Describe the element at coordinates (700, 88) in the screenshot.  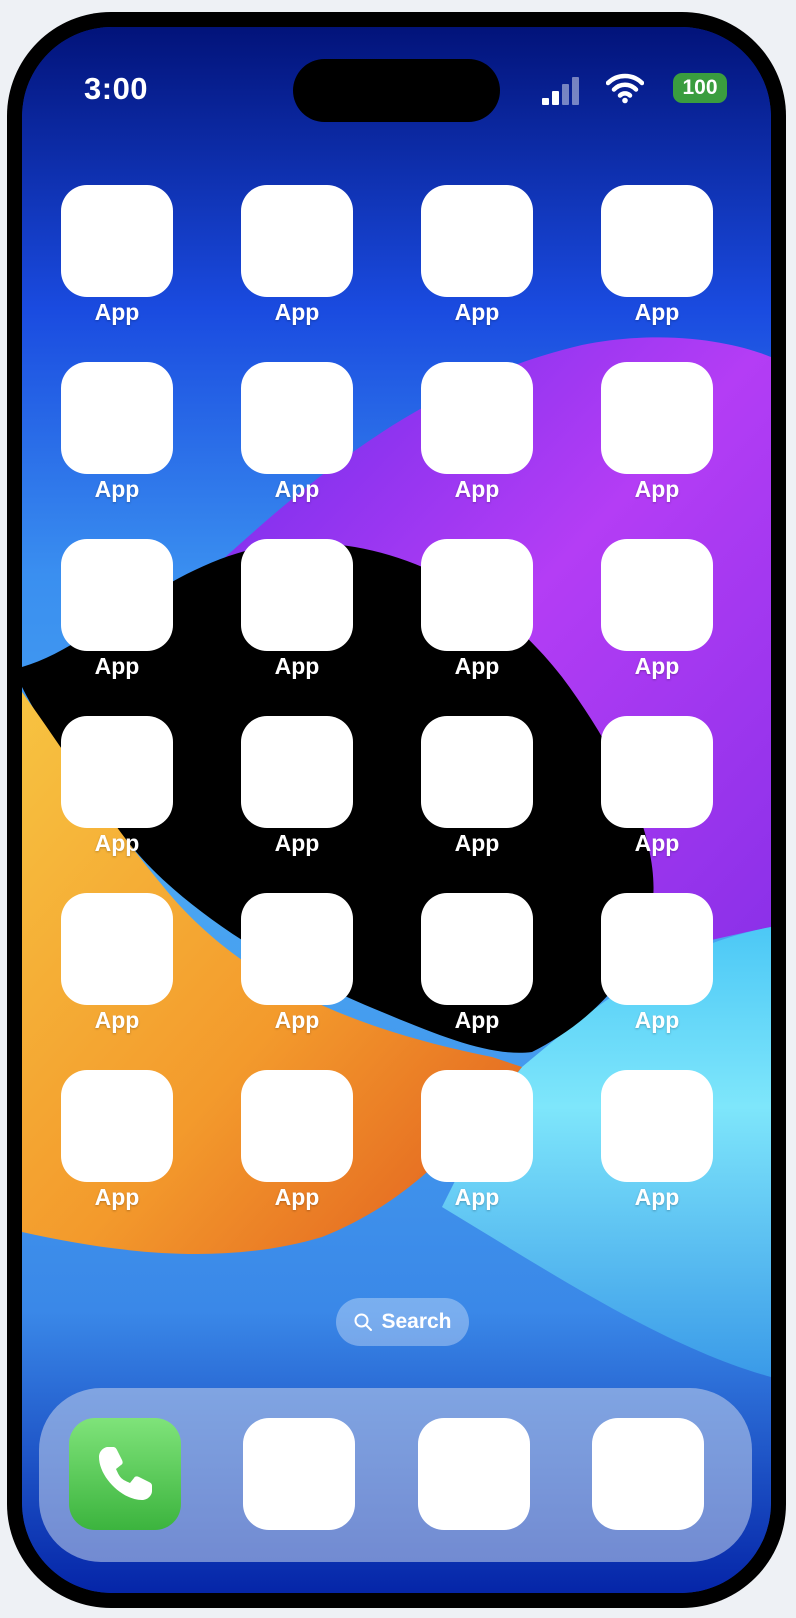
I see `battery-indicator: 100` at that location.